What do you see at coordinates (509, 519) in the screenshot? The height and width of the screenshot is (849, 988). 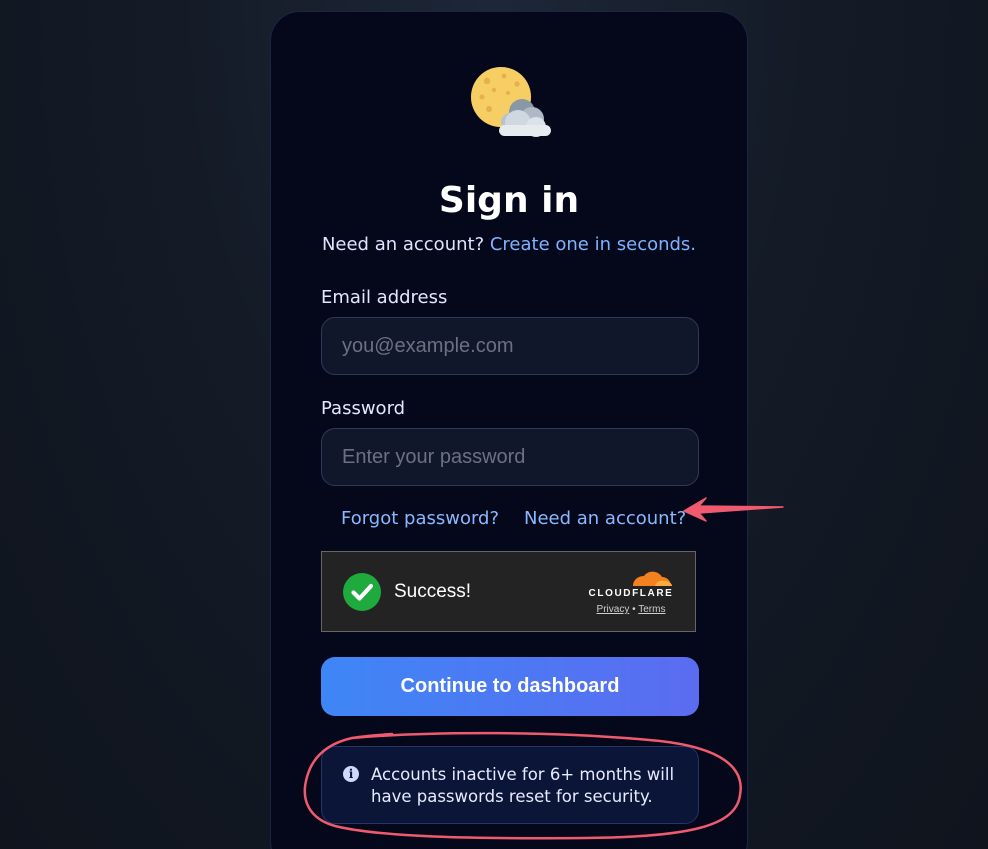 I see `auth-links: Forgot password? Need an account?` at bounding box center [509, 519].